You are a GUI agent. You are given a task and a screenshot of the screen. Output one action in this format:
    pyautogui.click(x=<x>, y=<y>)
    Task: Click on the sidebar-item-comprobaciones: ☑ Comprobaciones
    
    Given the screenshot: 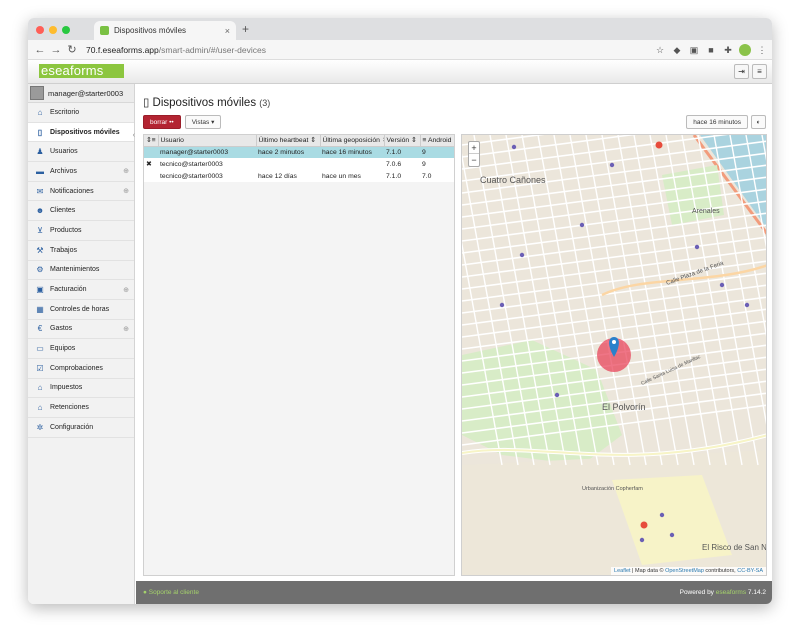 What is the action you would take?
    pyautogui.click(x=81, y=369)
    